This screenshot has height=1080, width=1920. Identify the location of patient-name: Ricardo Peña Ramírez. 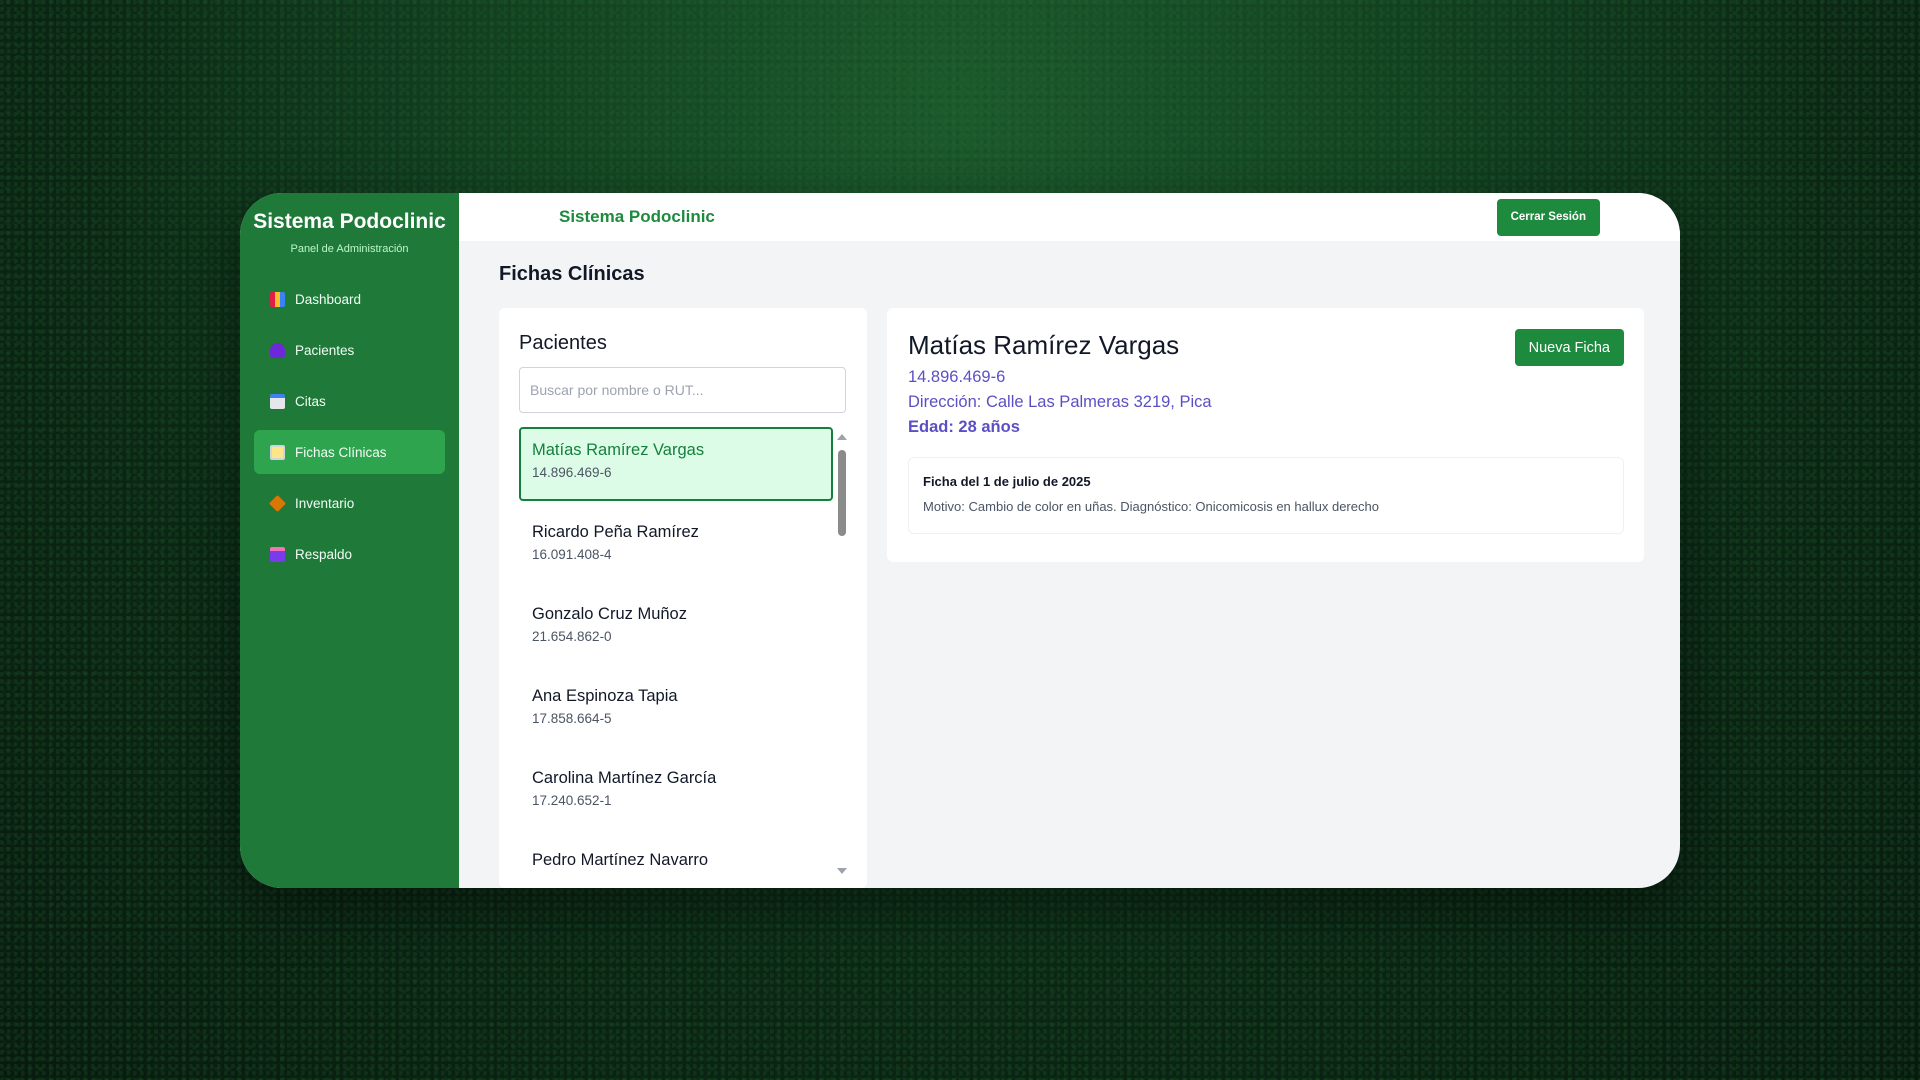
(615, 532).